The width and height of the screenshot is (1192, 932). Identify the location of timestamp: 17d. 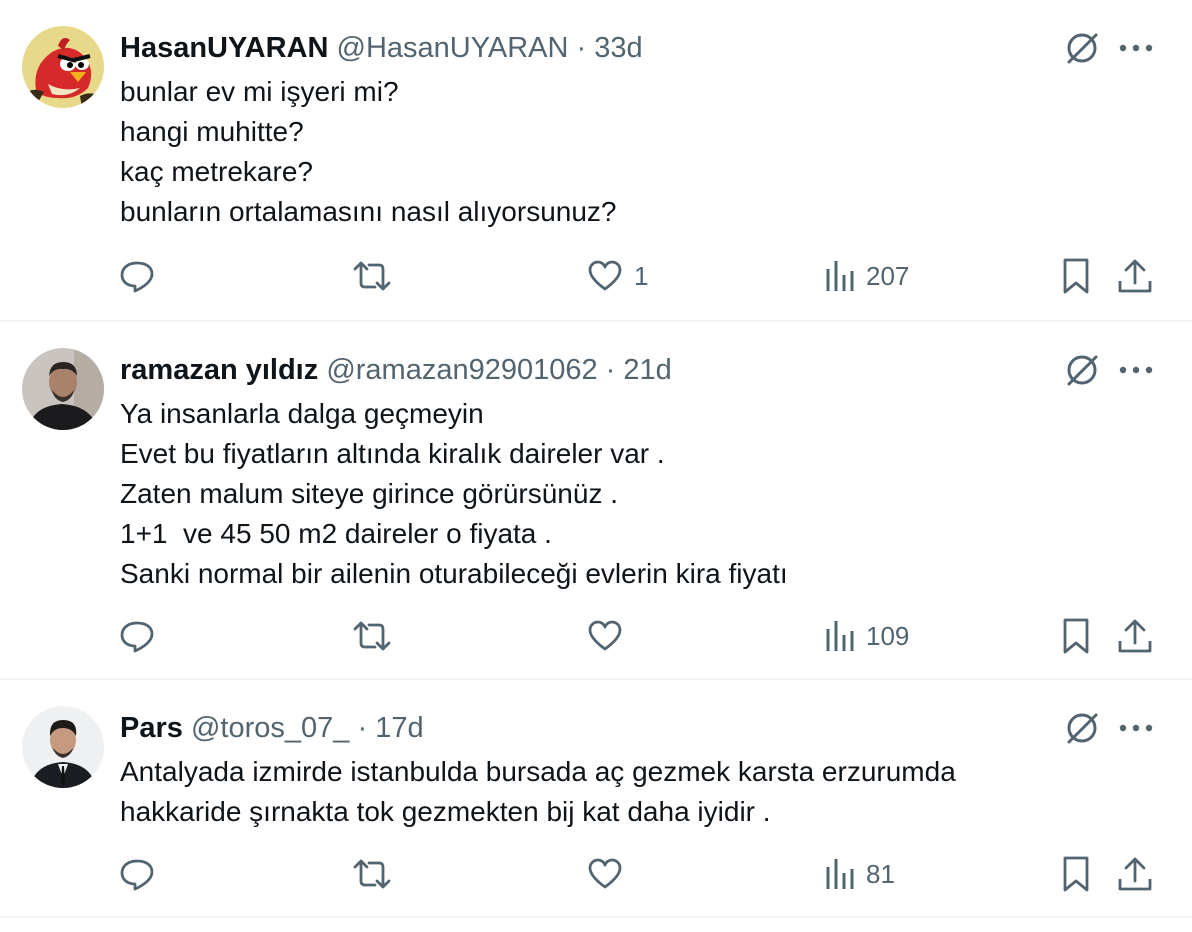
(399, 728).